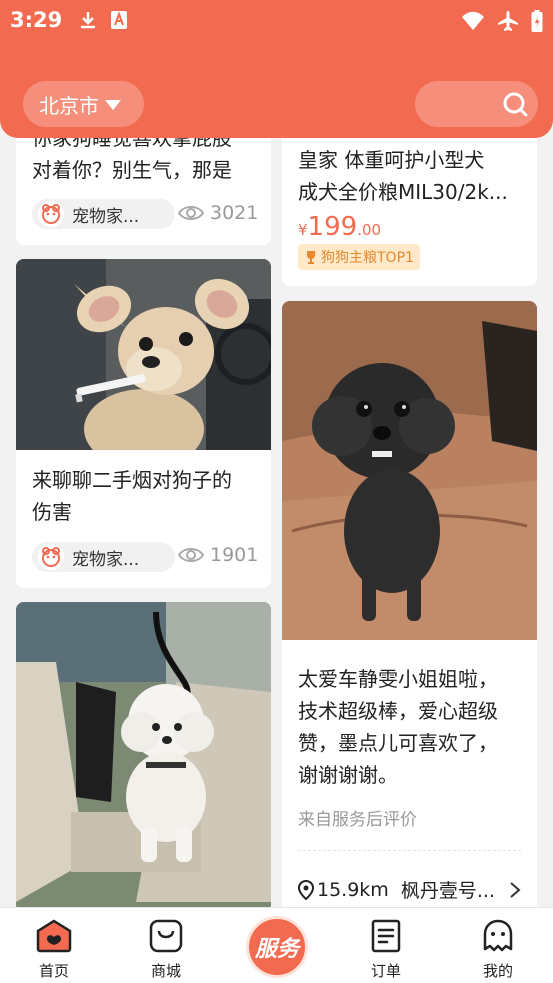 The image size is (553, 983). What do you see at coordinates (386, 936) in the screenshot?
I see `order-list-icon` at bounding box center [386, 936].